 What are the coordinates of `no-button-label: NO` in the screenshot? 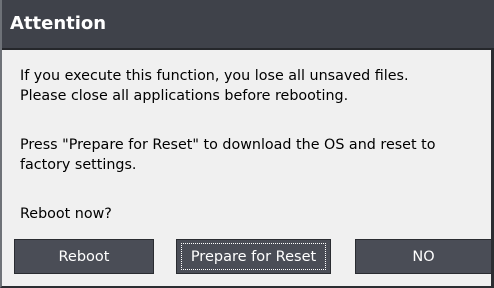 It's located at (423, 256).